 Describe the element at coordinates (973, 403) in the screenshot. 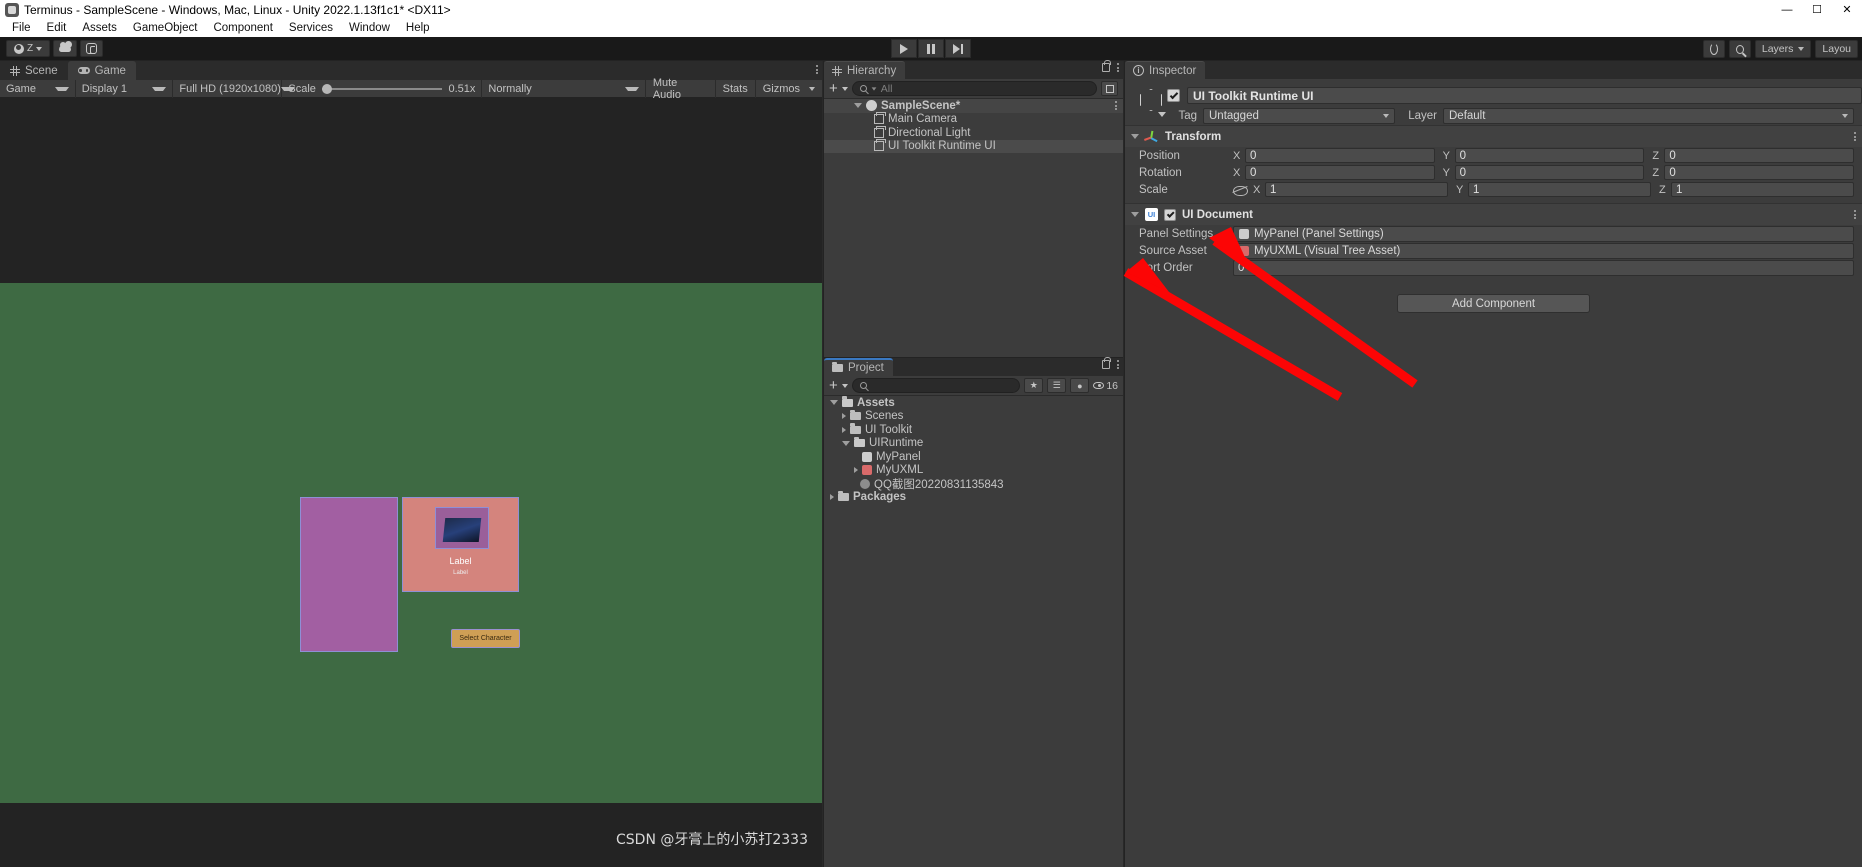

I see `project-item-assets: Assets` at that location.